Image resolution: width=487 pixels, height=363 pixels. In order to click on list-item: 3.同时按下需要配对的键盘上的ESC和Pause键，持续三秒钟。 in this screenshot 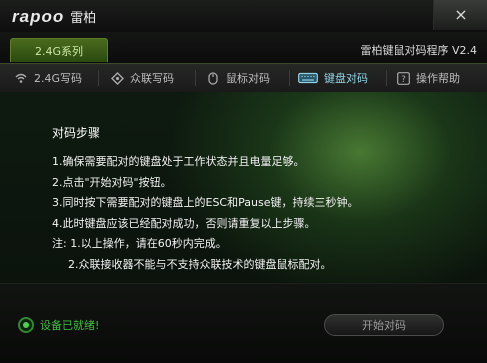, I will do `click(205, 202)`.